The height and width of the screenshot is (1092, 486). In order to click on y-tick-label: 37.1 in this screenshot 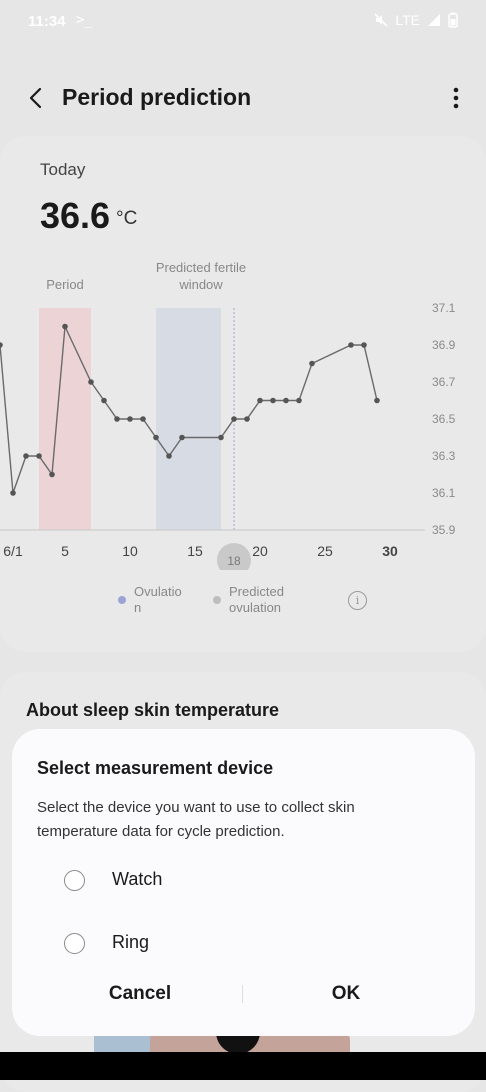, I will do `click(444, 308)`.